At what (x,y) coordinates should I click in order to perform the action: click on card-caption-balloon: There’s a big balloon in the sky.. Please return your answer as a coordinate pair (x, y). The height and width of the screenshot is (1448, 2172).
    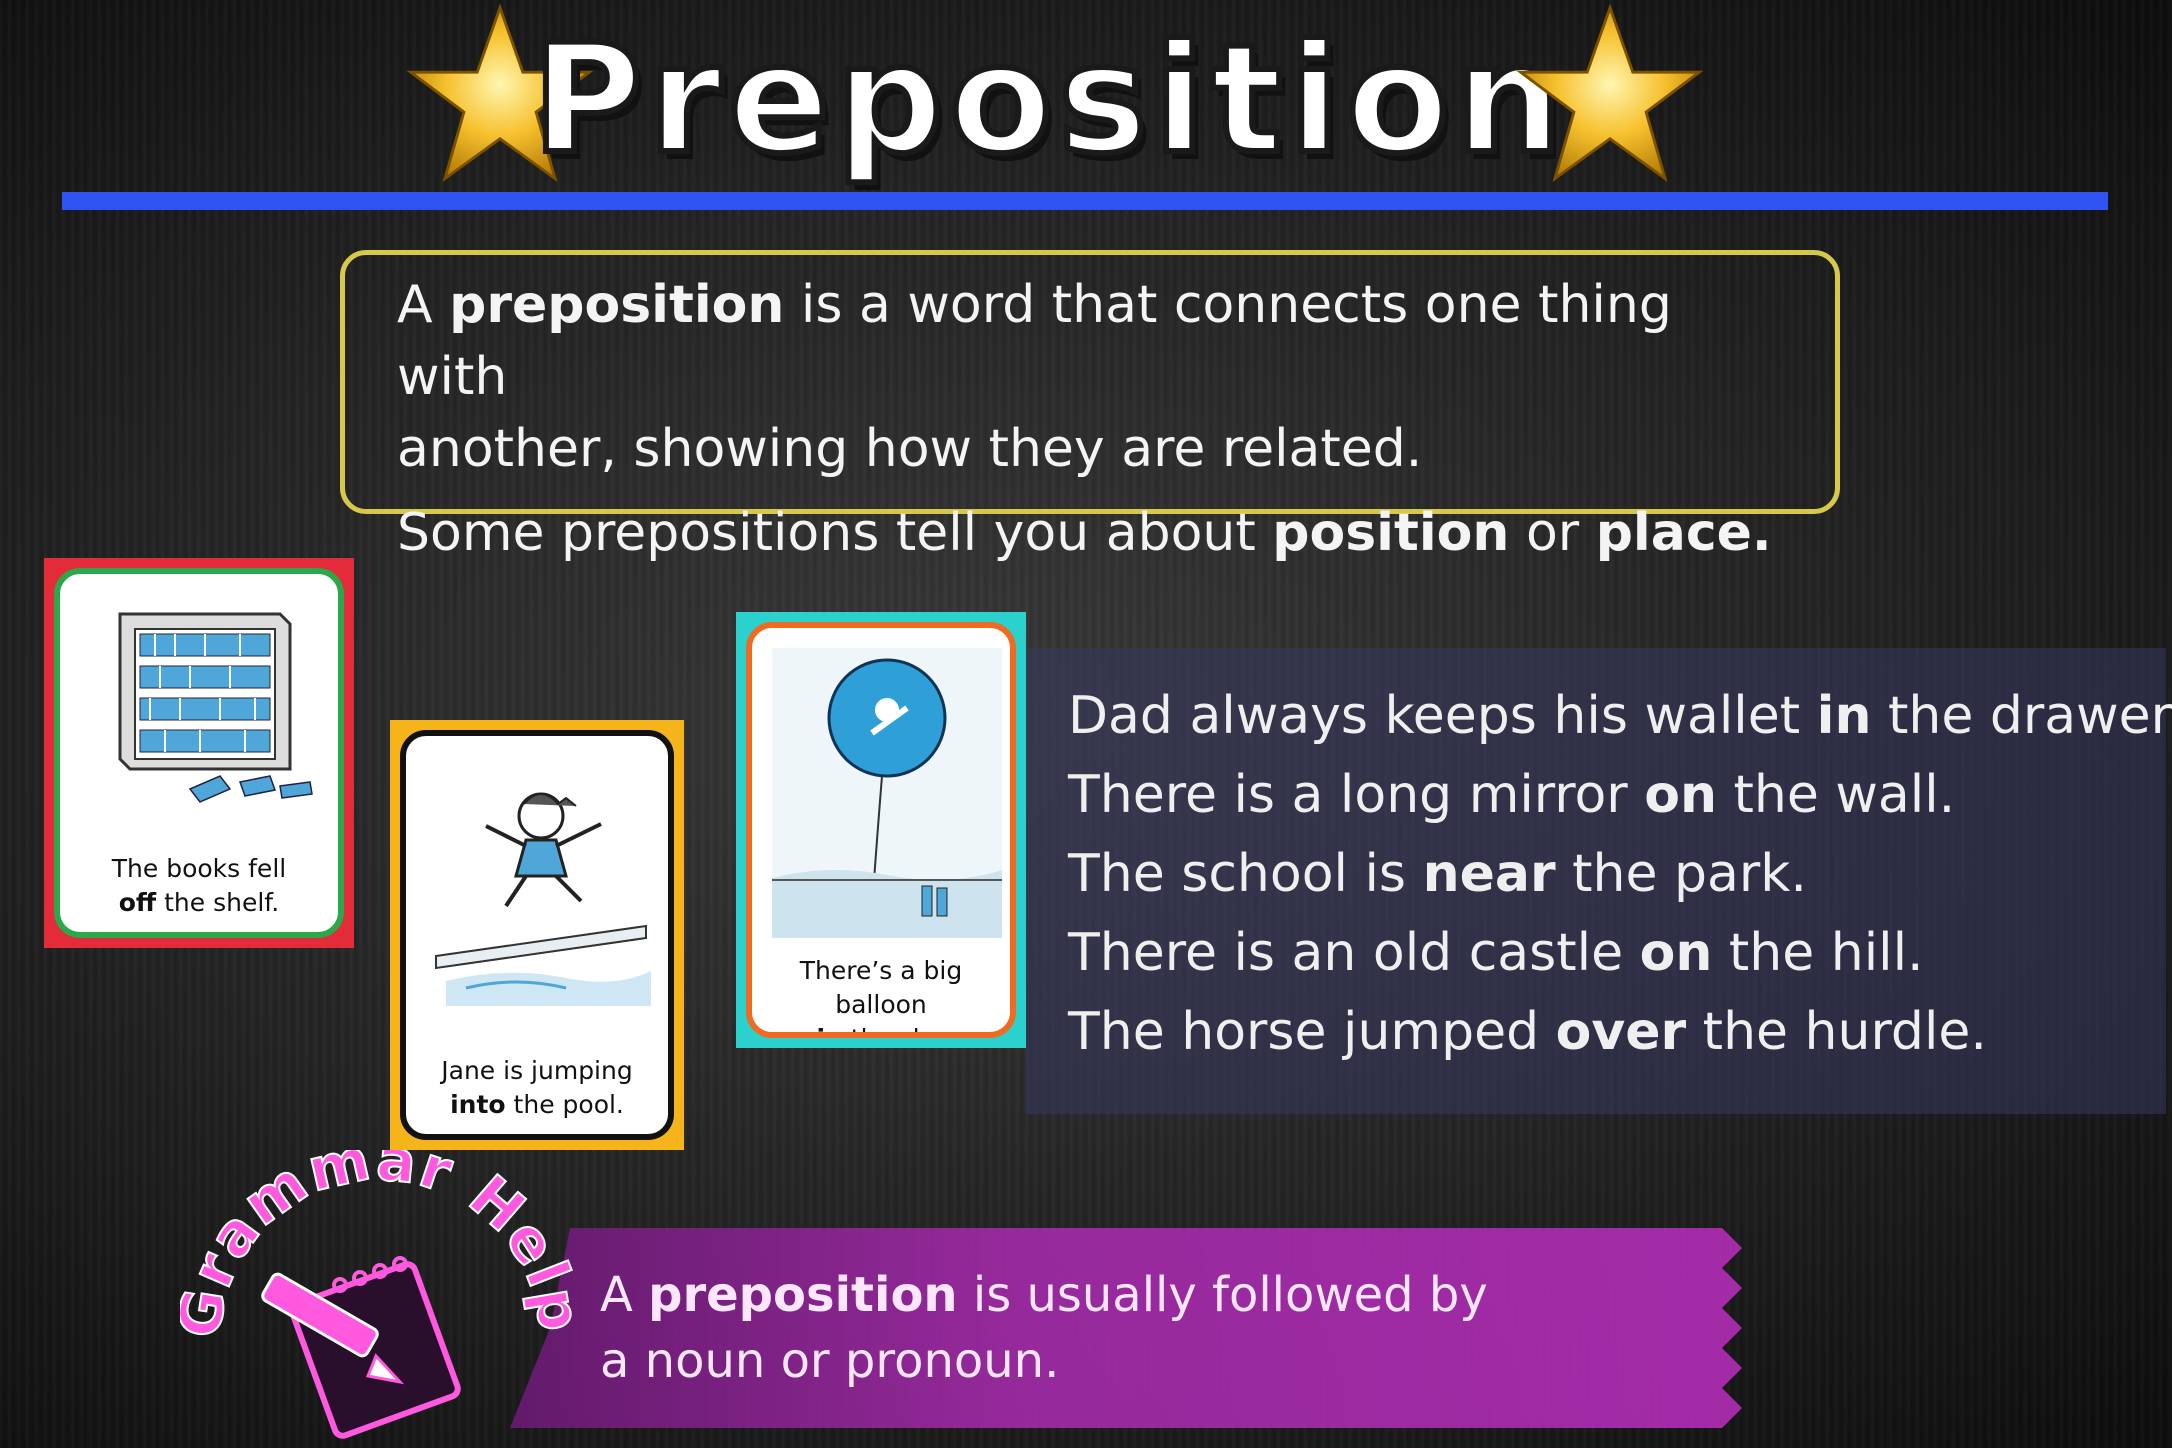
    Looking at the image, I should click on (881, 994).